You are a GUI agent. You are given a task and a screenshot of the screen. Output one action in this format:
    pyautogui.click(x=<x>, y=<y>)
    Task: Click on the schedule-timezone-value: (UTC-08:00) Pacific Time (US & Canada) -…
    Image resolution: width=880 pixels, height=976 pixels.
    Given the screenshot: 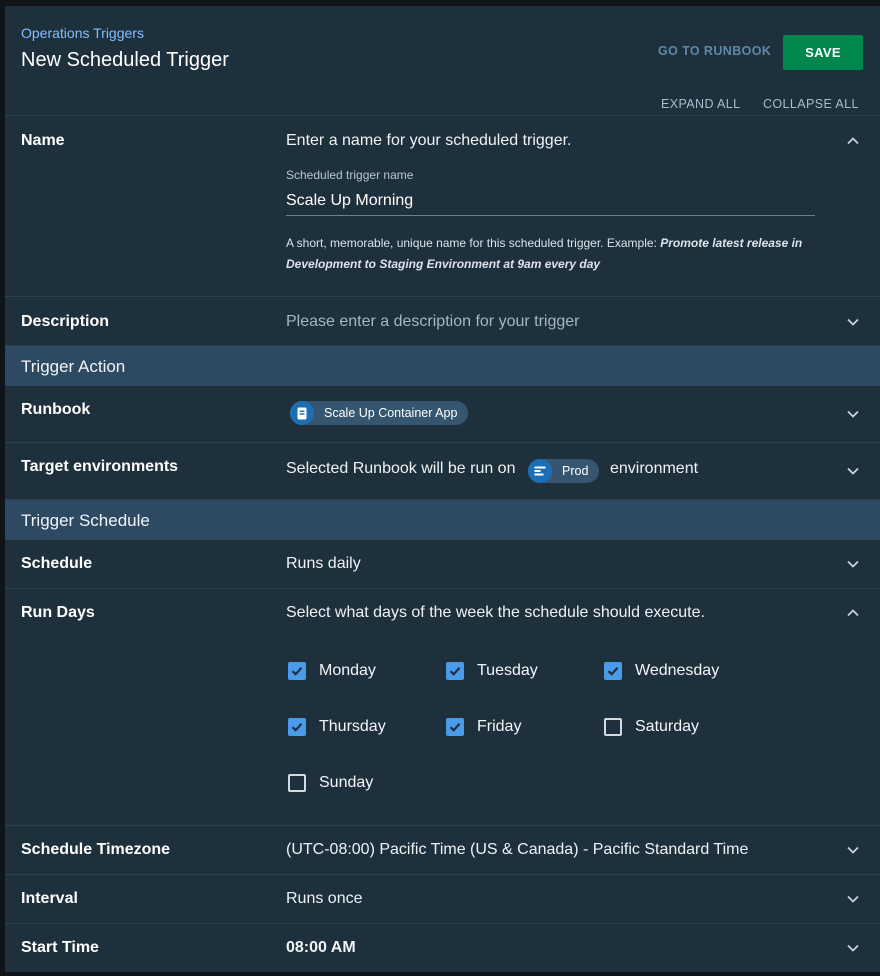 What is the action you would take?
    pyautogui.click(x=517, y=849)
    